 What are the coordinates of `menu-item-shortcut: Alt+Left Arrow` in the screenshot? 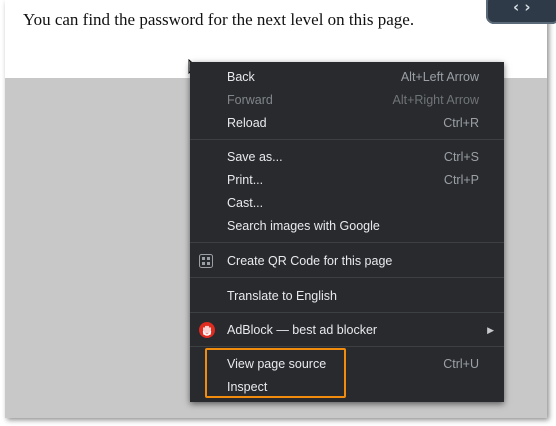 It's located at (439, 77).